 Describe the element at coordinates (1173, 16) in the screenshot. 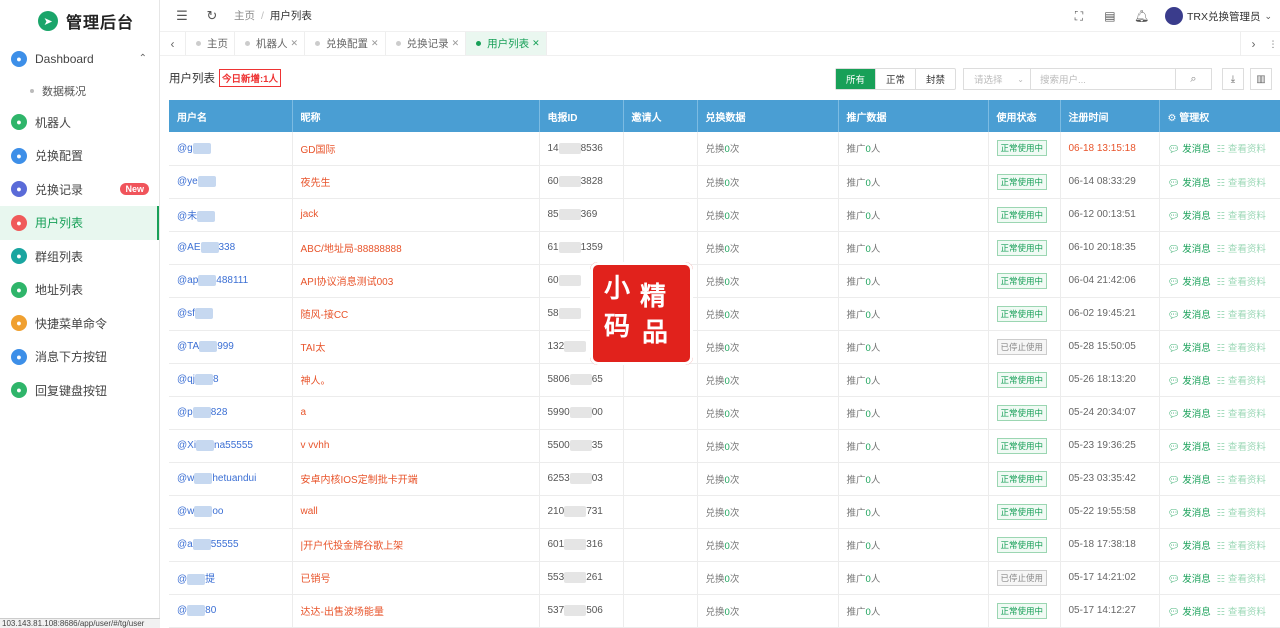

I see `avatar` at that location.